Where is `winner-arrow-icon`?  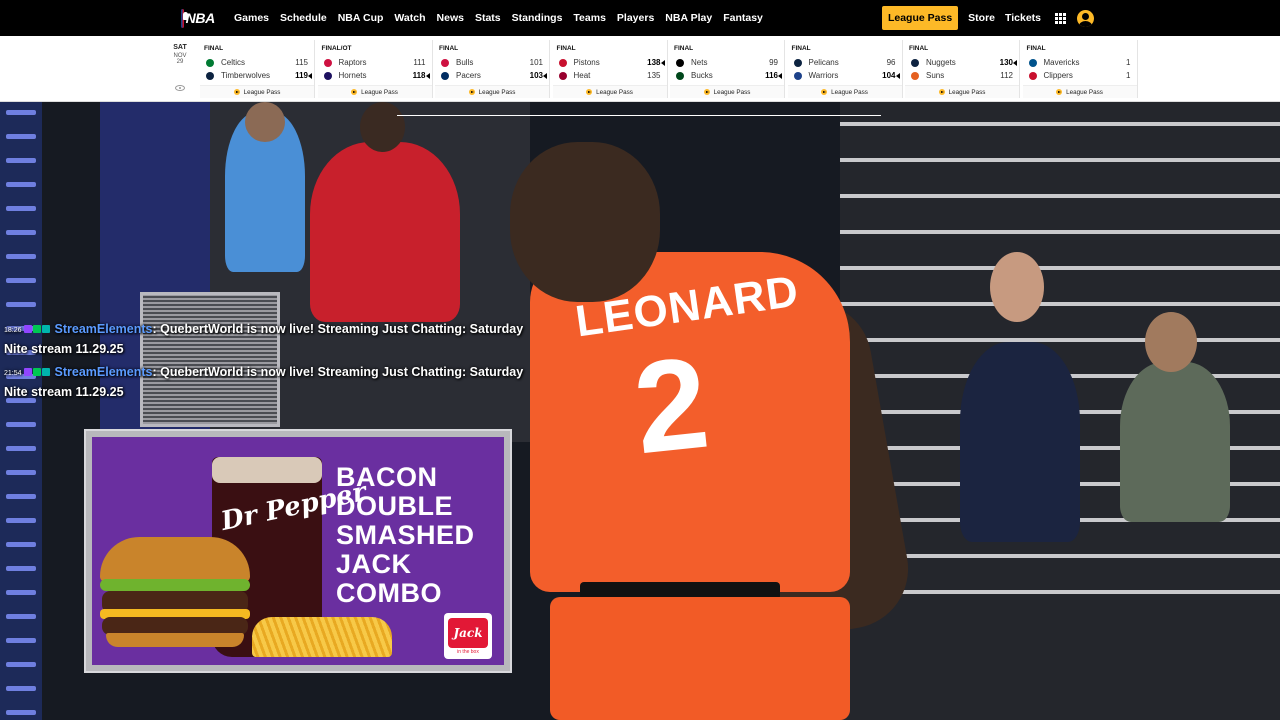
winner-arrow-icon is located at coordinates (545, 75).